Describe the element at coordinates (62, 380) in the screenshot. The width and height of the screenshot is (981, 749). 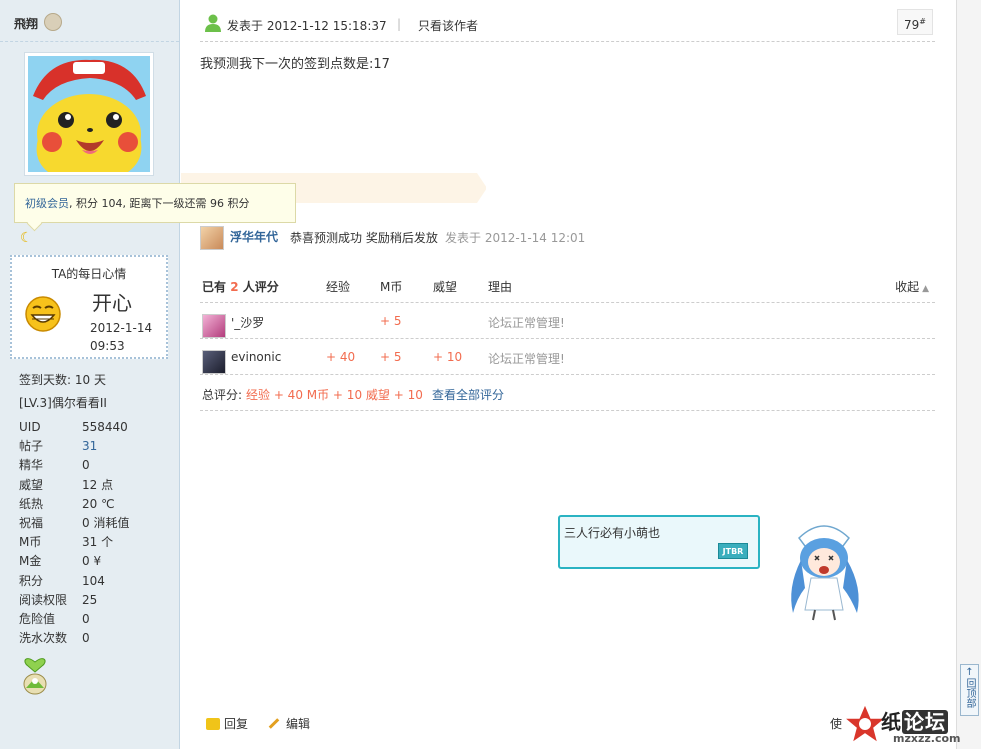
I see `sign-days: 签到天数: 10 天` at that location.